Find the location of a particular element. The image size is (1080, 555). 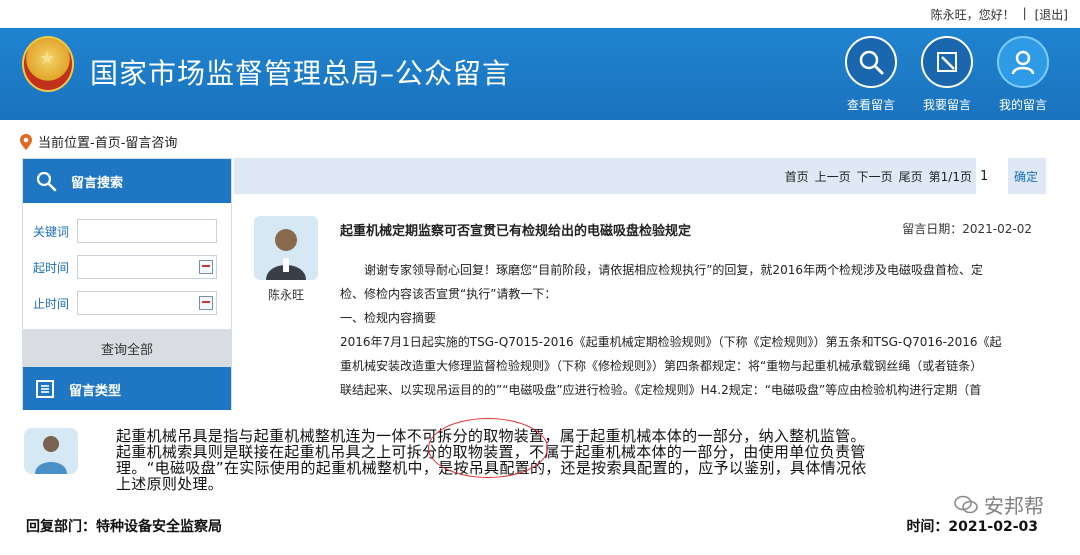

breadcrumb: 当前位置-首页-留言咨询 is located at coordinates (98, 141).